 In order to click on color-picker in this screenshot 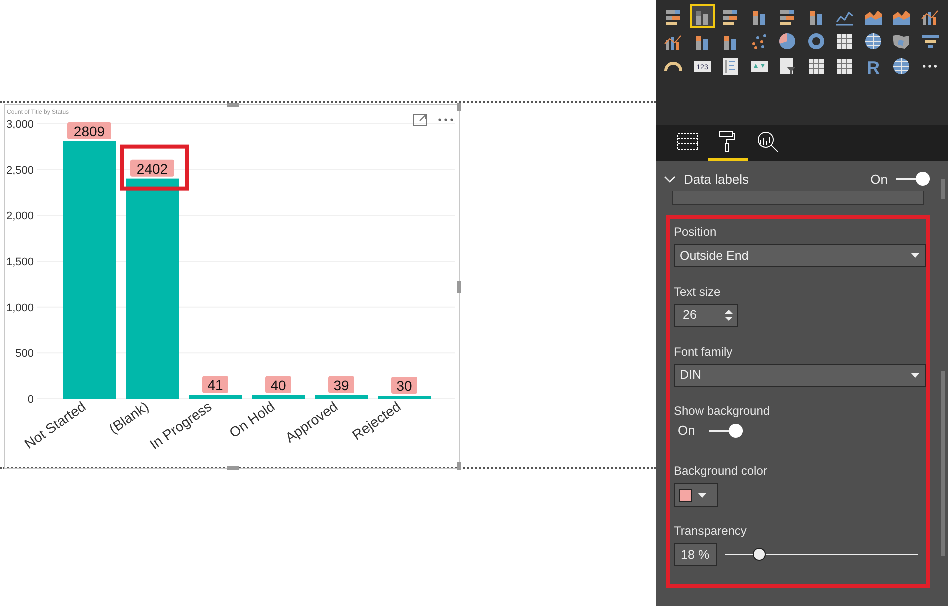, I will do `click(696, 495)`.